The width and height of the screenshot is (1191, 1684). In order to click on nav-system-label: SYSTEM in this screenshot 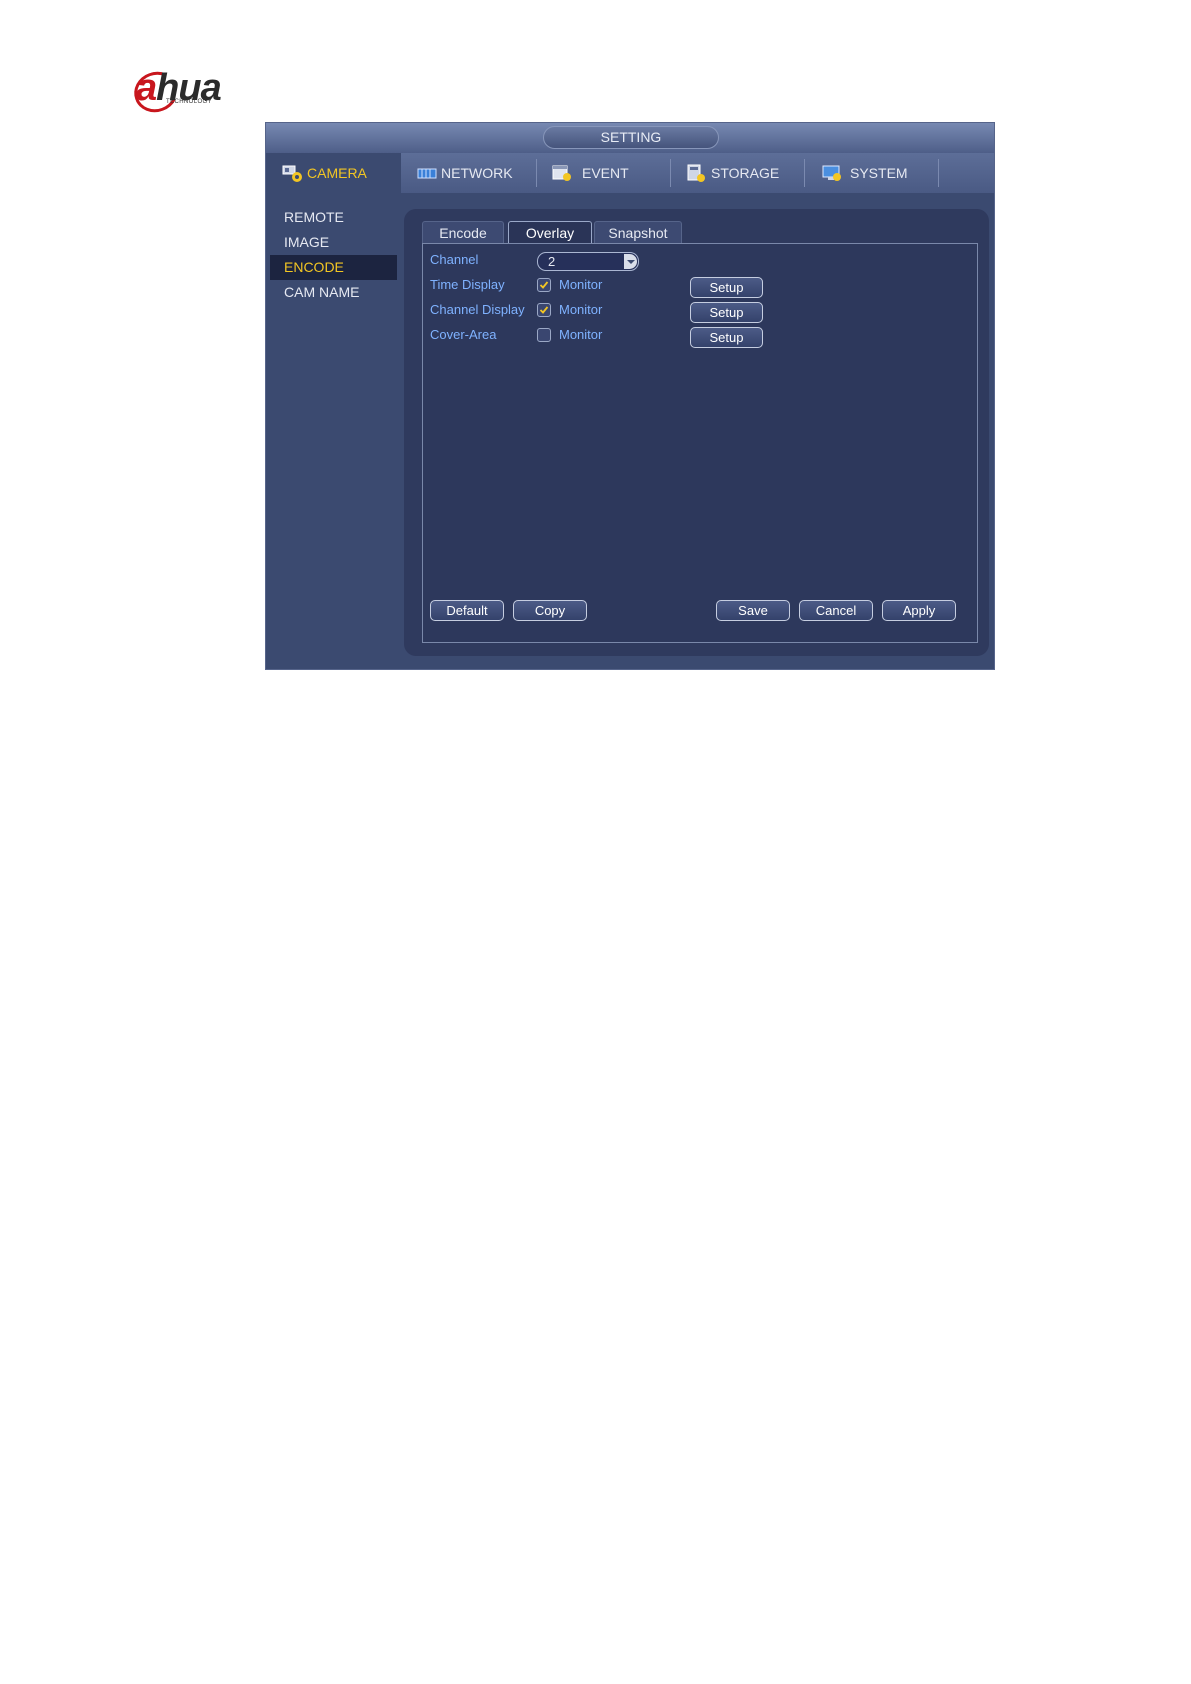, I will do `click(879, 173)`.